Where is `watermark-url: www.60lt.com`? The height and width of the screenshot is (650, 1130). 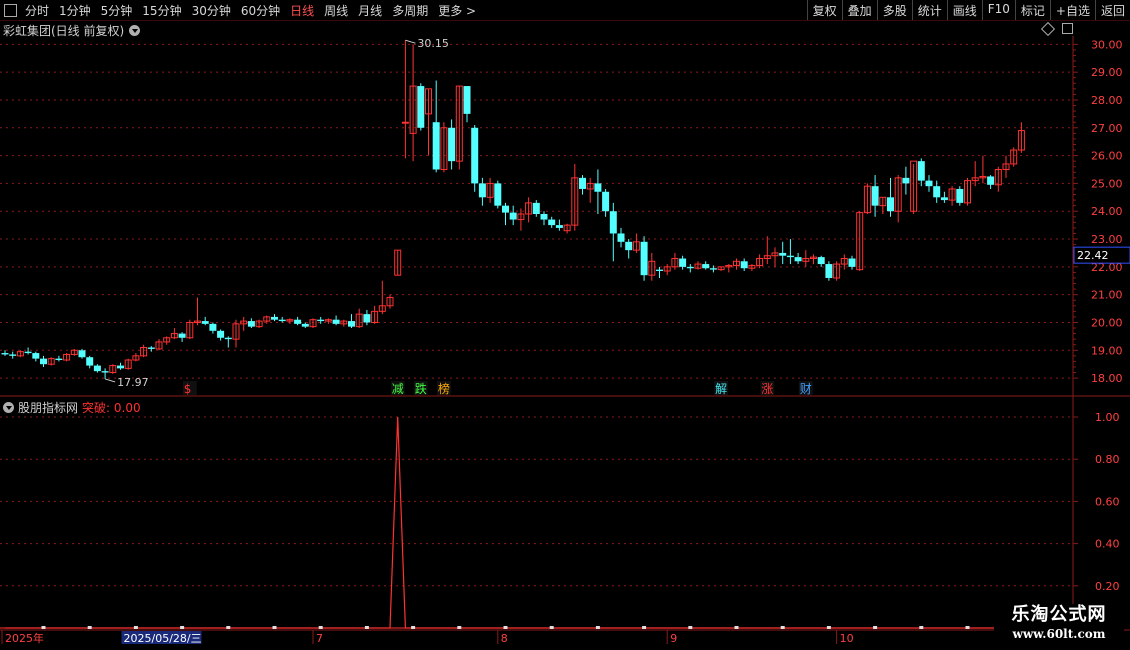
watermark-url: www.60lt.com is located at coordinates (1059, 634).